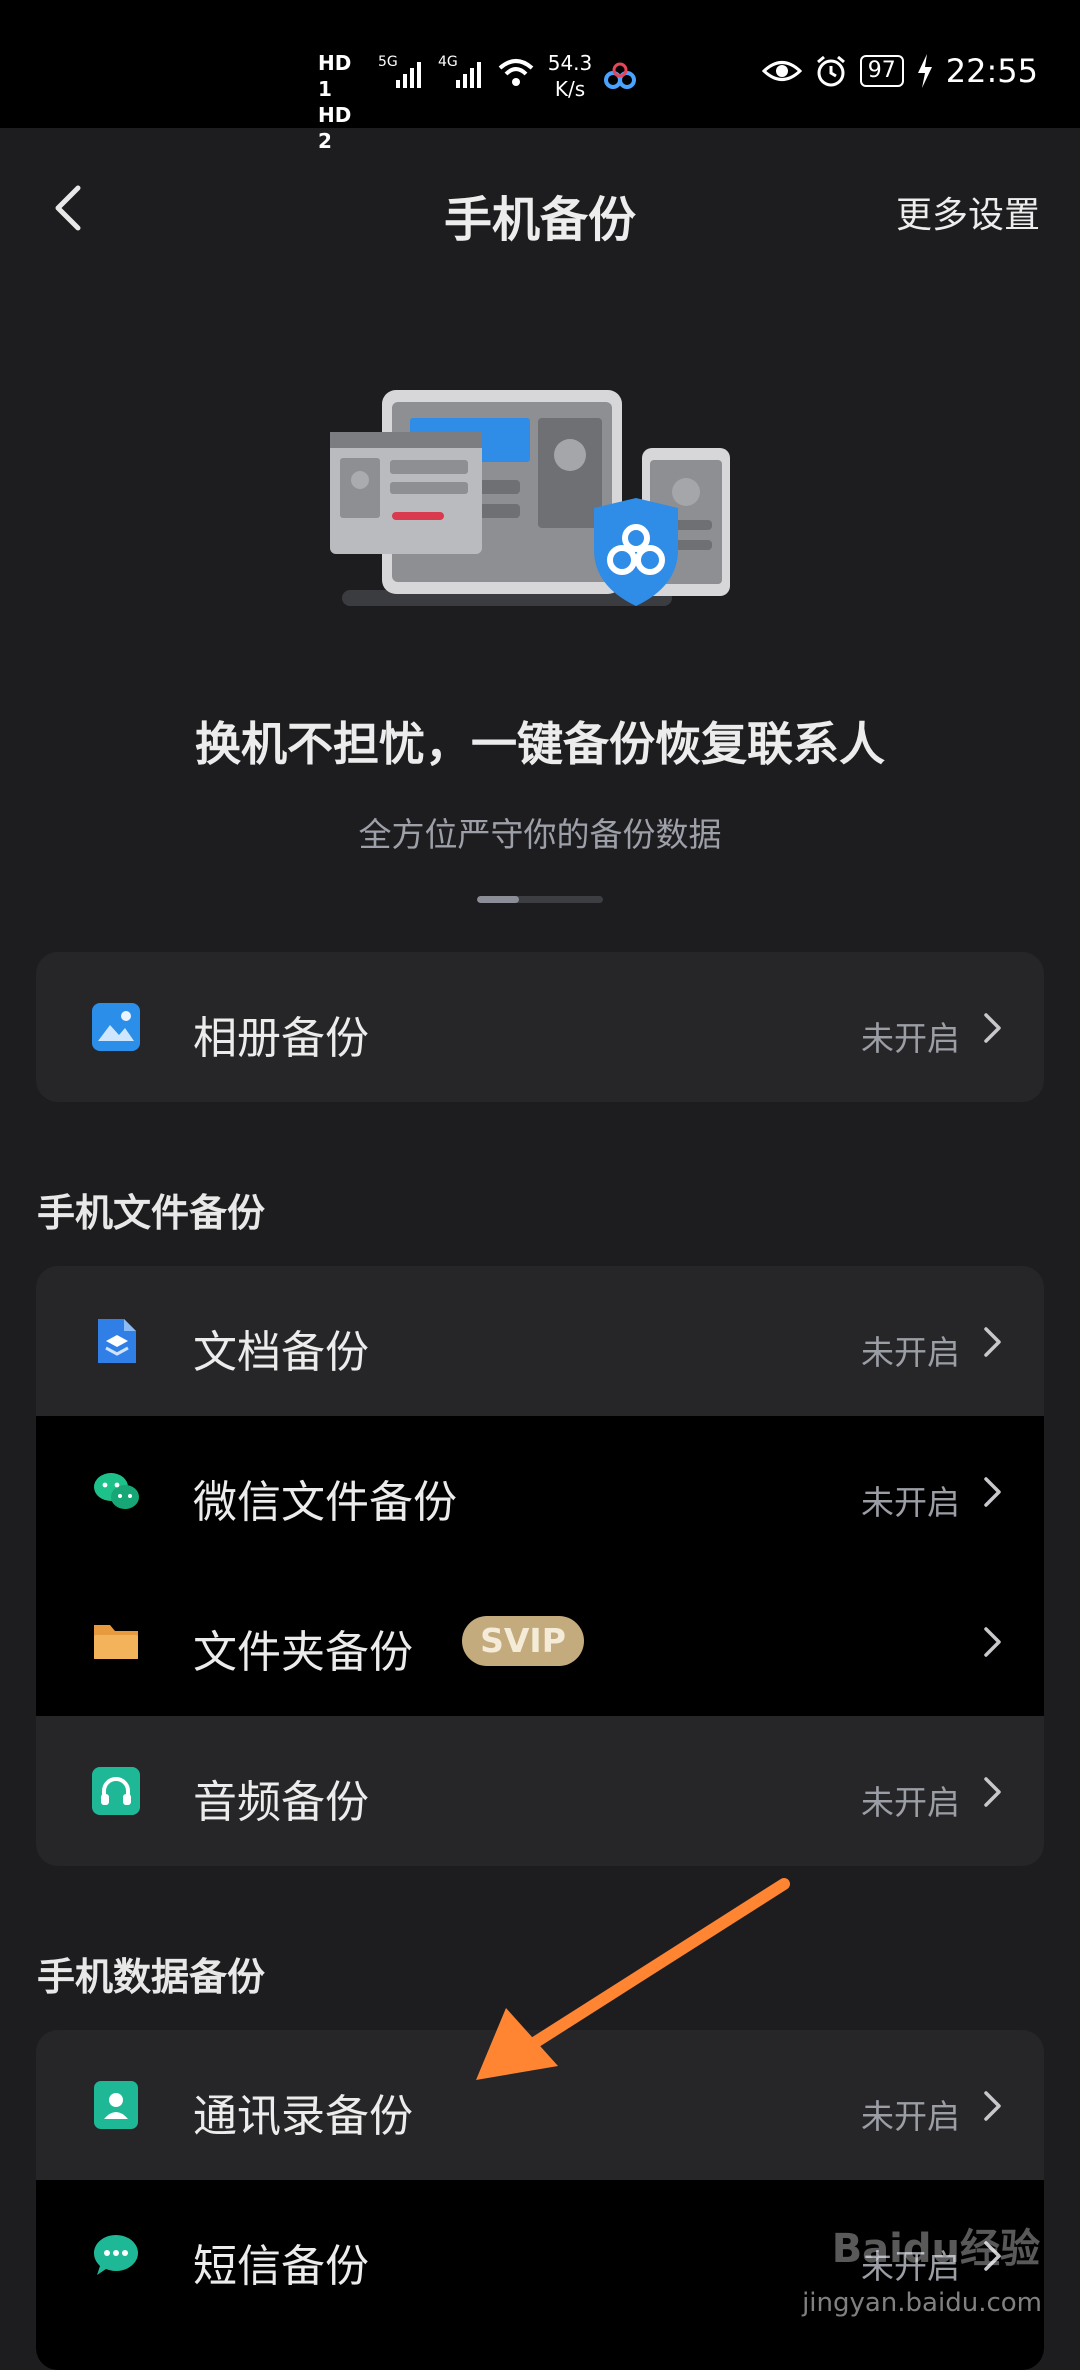 Image resolution: width=1080 pixels, height=2370 pixels. I want to click on page-header: 手机备份 更多设置, so click(540, 212).